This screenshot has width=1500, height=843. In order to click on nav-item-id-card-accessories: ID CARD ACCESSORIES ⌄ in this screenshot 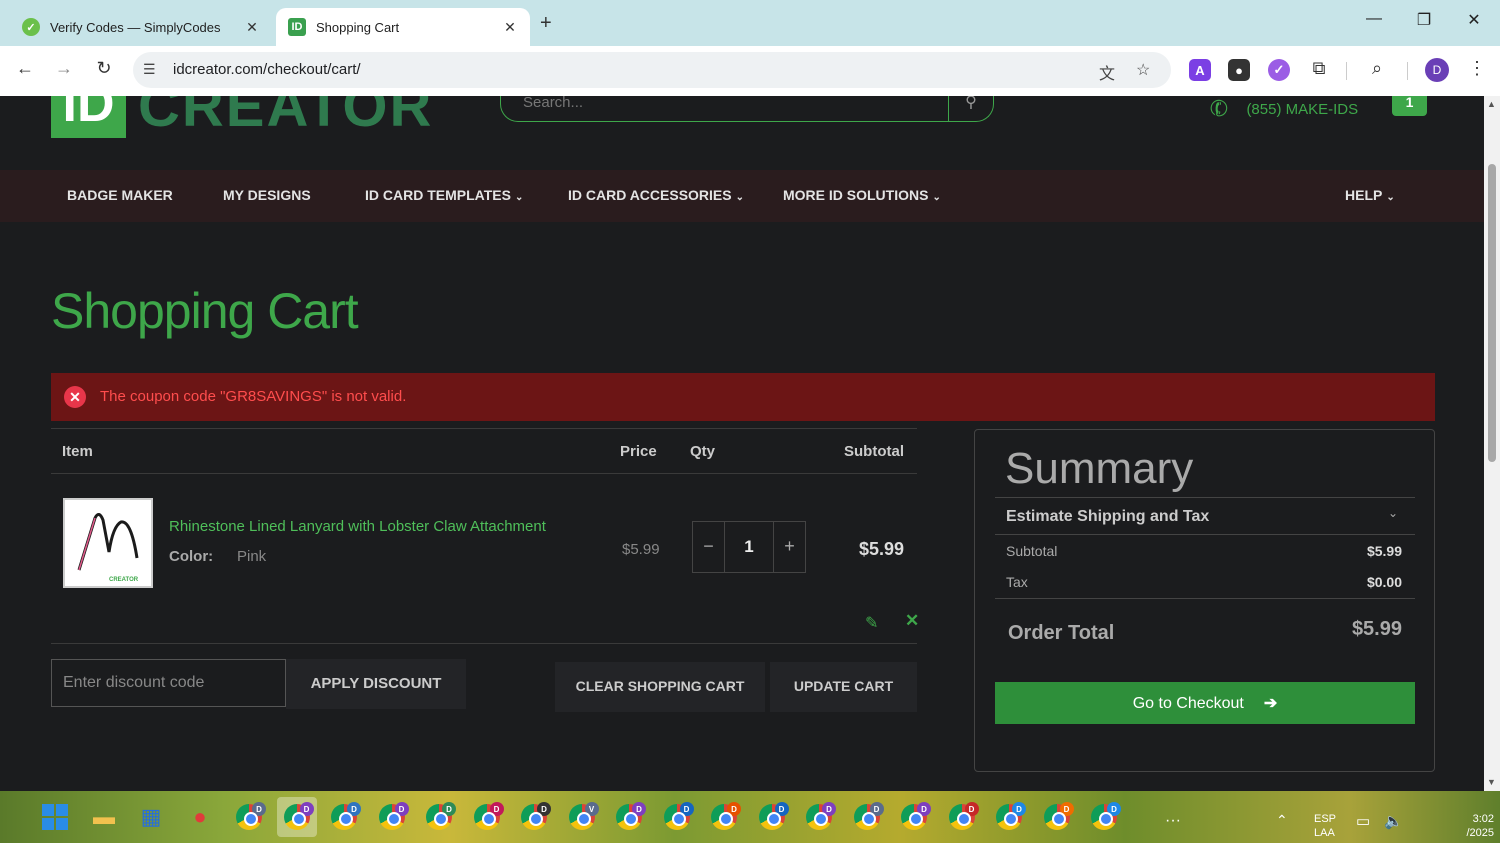, I will do `click(656, 195)`.